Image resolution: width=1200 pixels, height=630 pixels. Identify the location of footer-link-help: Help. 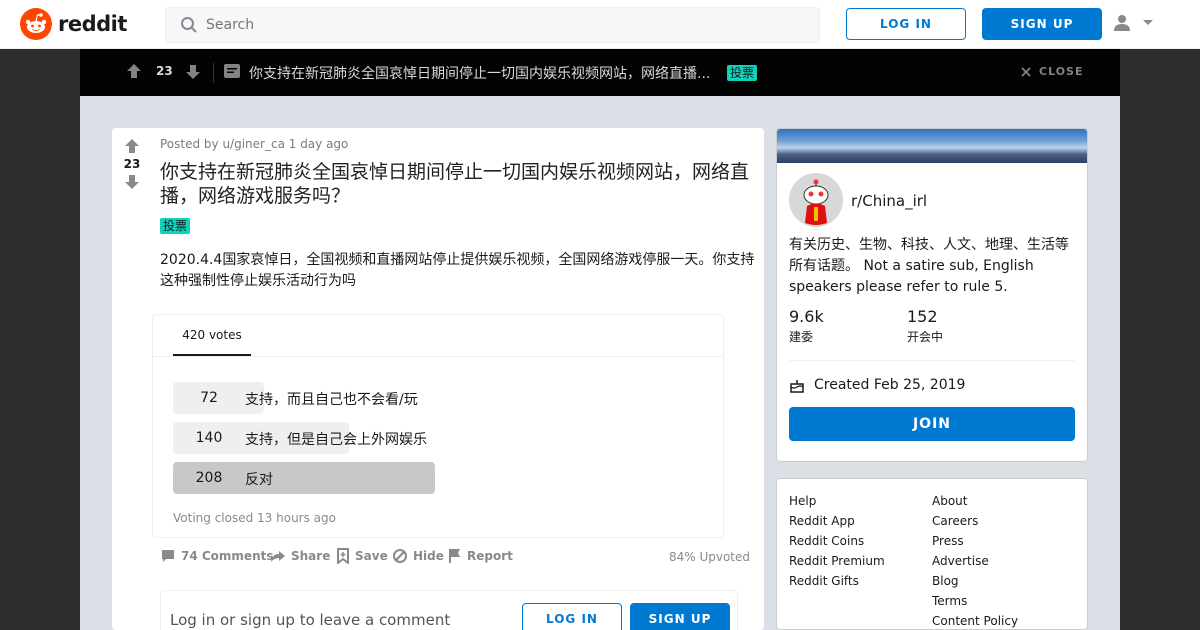
(837, 501).